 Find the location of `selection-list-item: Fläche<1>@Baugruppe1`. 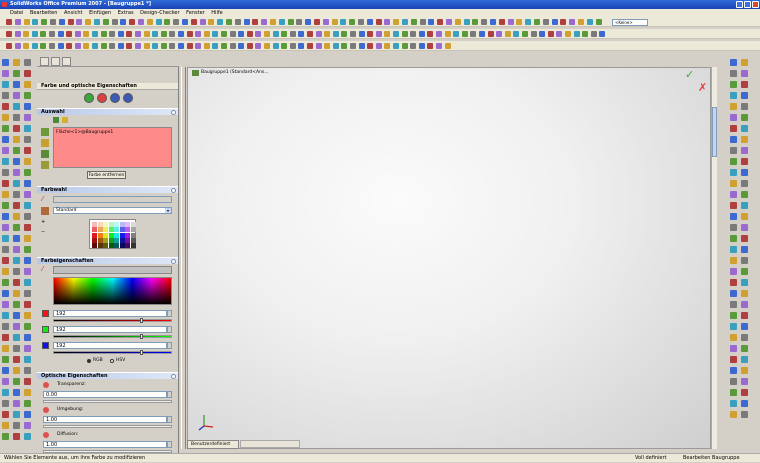

selection-list-item: Fläche<1>@Baugruppe1 is located at coordinates (84, 132).